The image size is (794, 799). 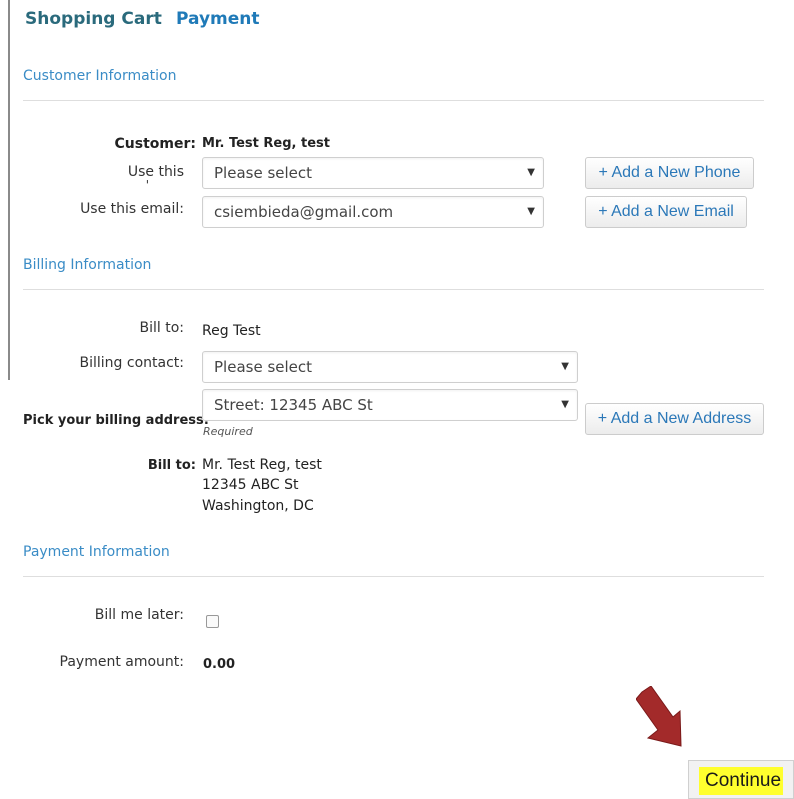 What do you see at coordinates (116, 420) in the screenshot?
I see `billing-address-label: Pick your billing address:` at bounding box center [116, 420].